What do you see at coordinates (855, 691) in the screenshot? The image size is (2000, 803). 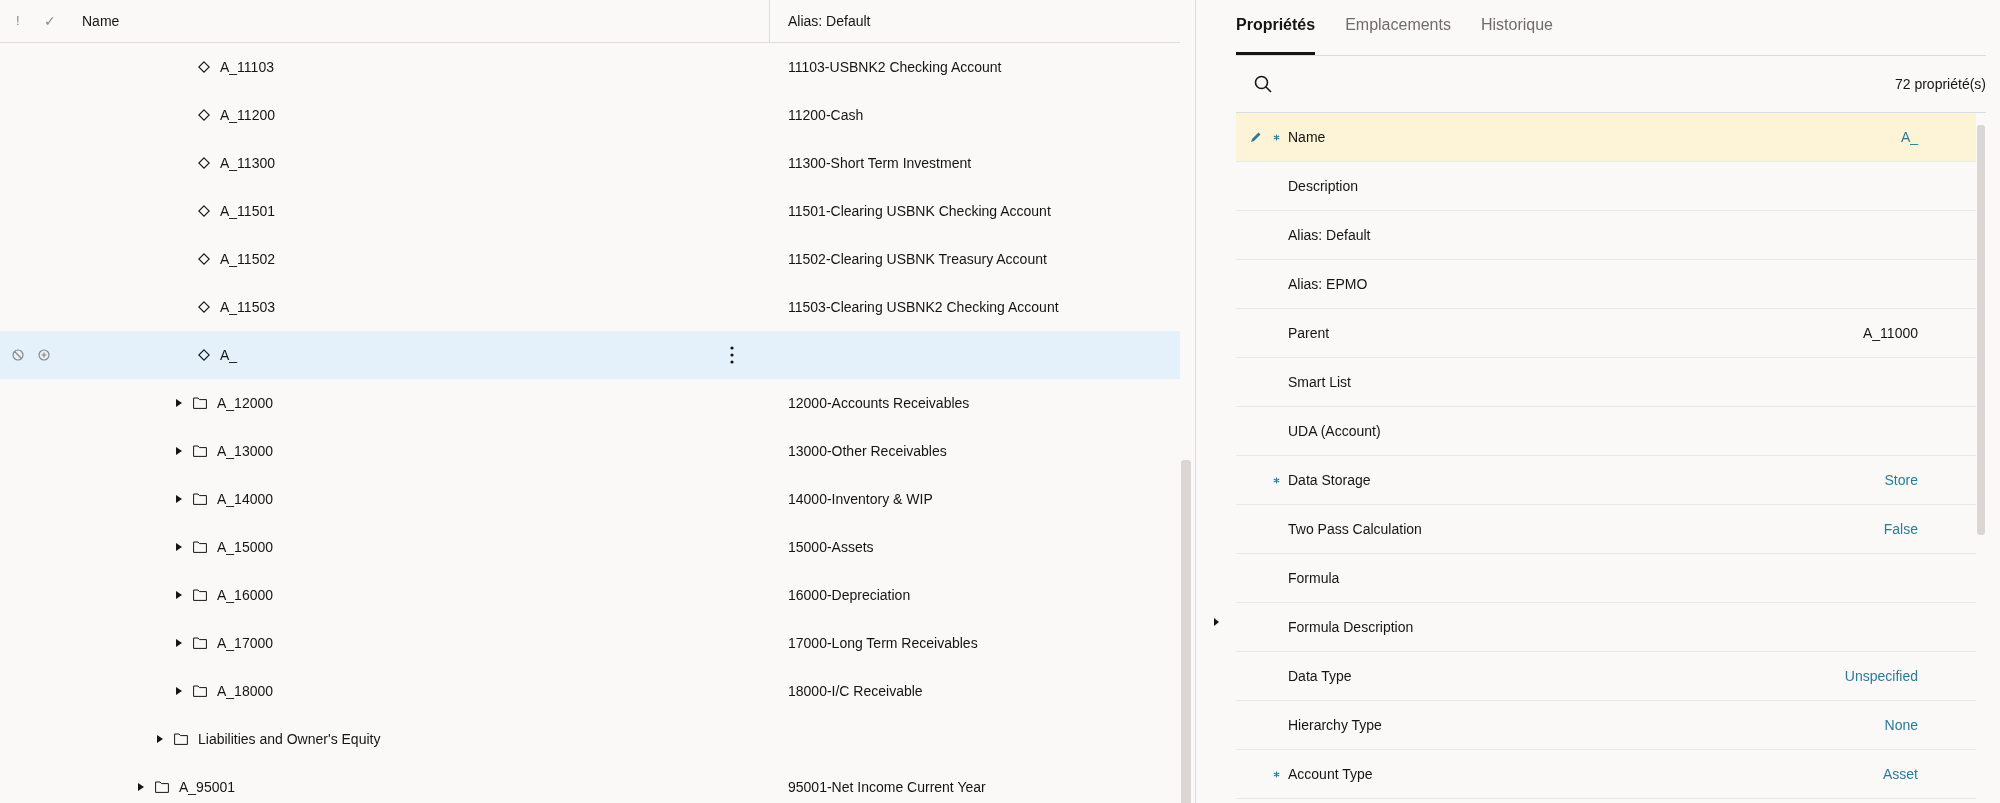 I see `alias-text: 18000-I/C Receivable` at bounding box center [855, 691].